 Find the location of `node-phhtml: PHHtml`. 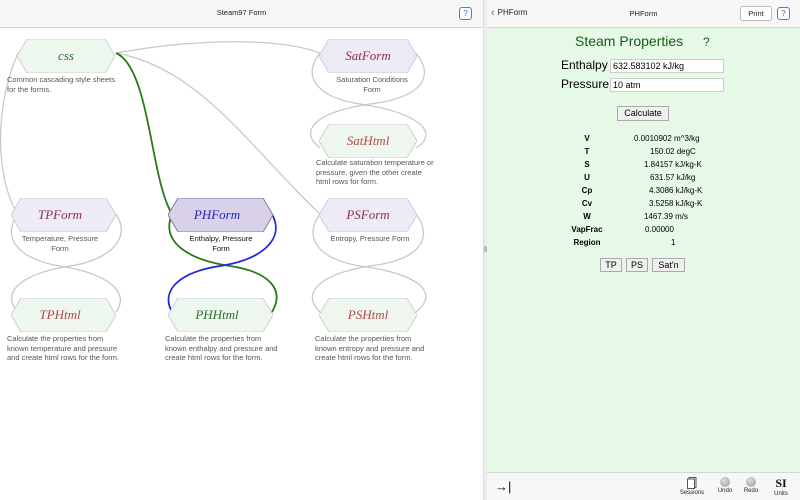

node-phhtml: PHHtml is located at coordinates (220, 315).